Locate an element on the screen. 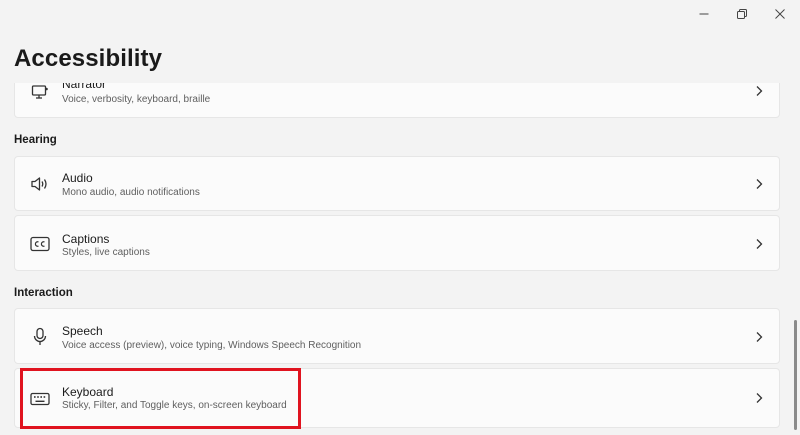 Image resolution: width=800 pixels, height=435 pixels. keyboard-icon is located at coordinates (40, 399).